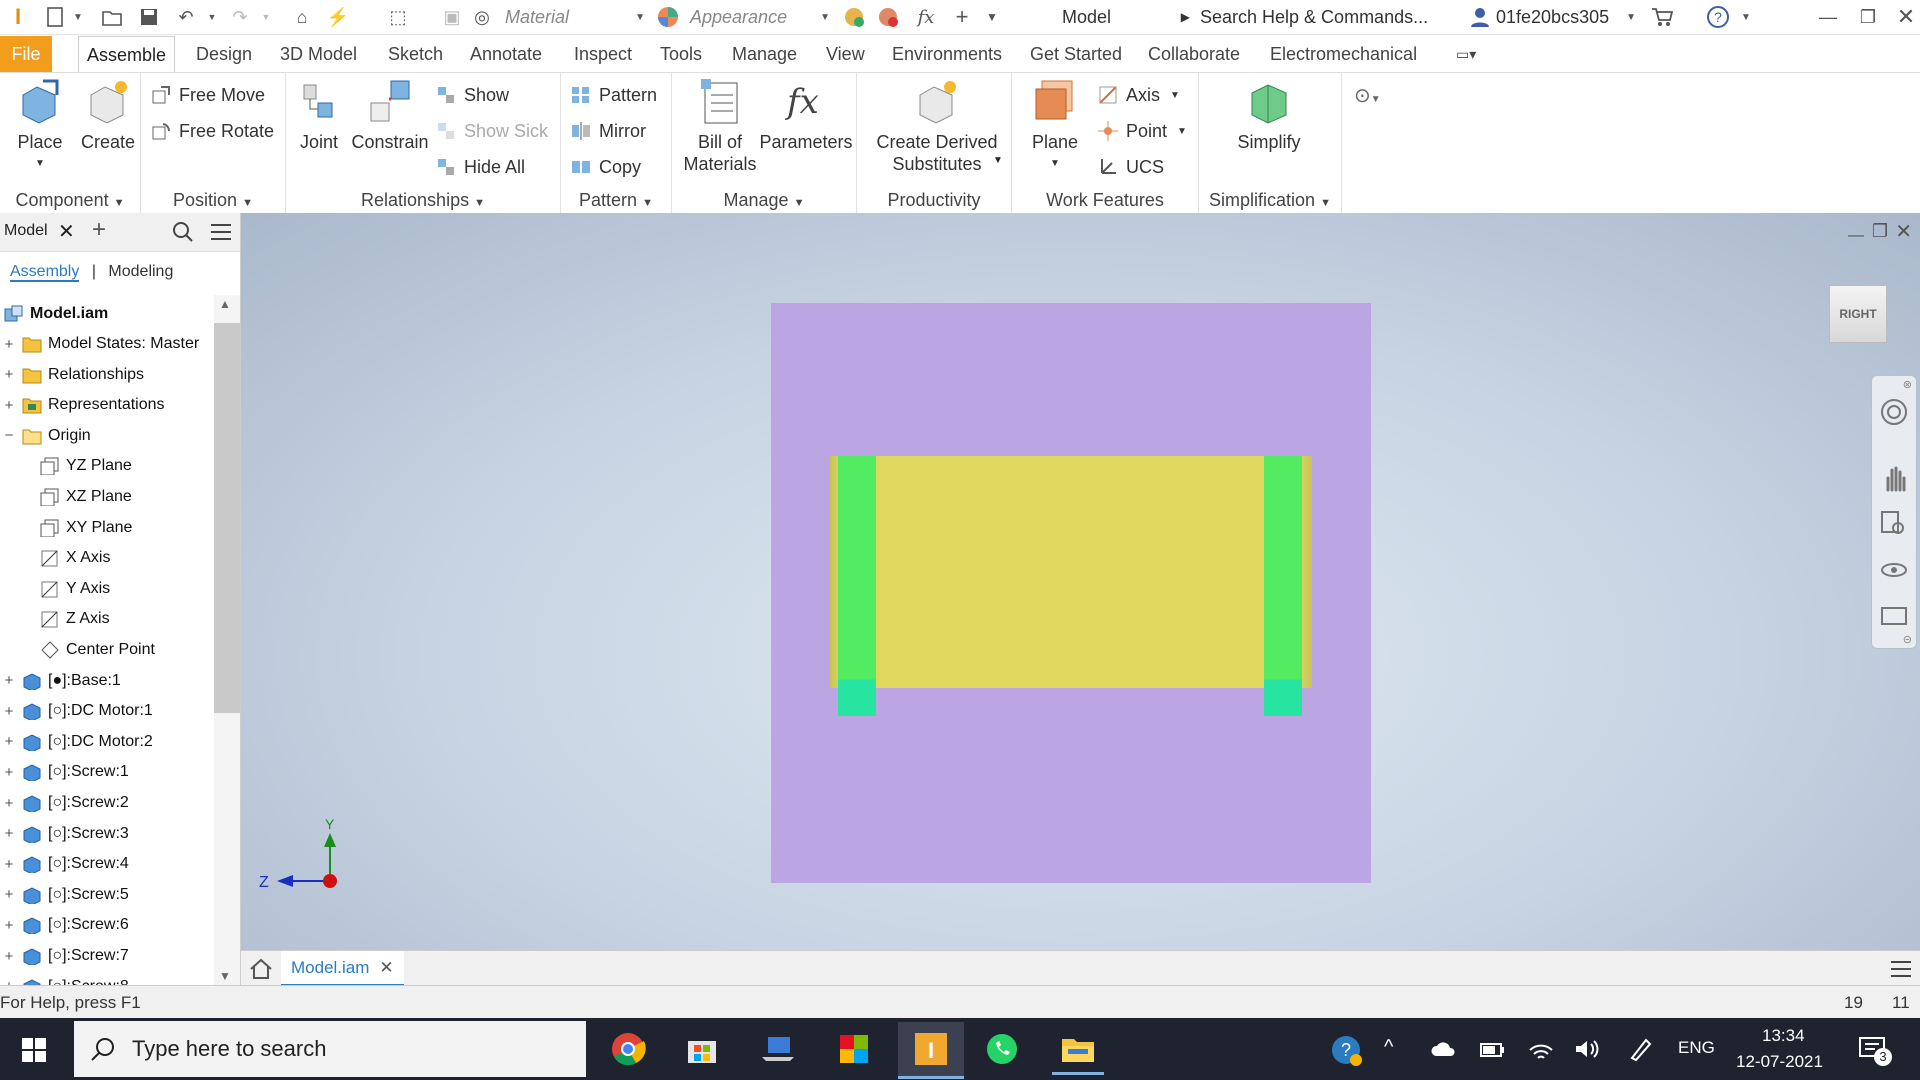 The height and width of the screenshot is (1080, 1920). I want to click on add-browser-icon: +, so click(99, 230).